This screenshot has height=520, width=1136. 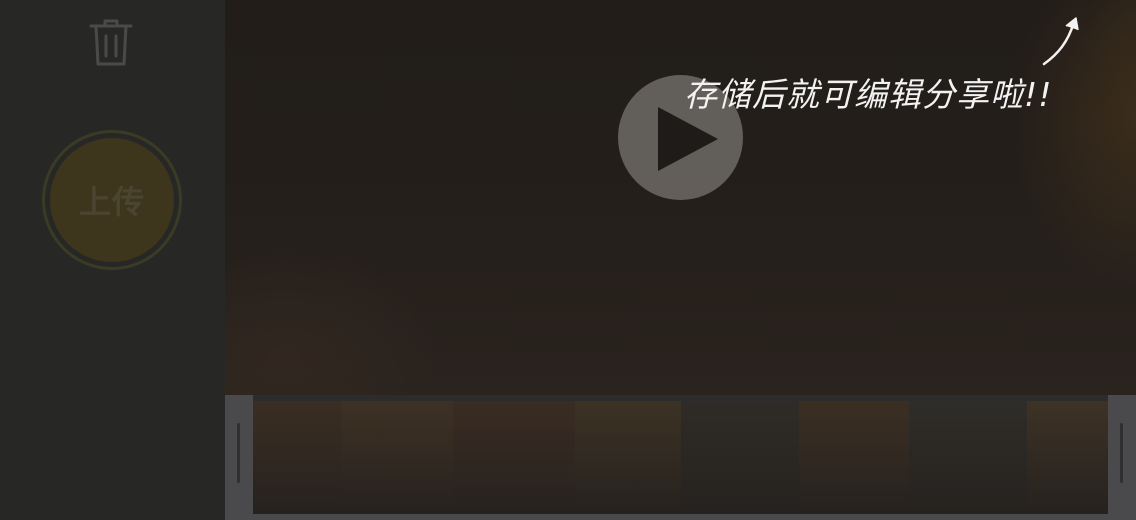 I want to click on trim-handle-right, so click(x=1122, y=457).